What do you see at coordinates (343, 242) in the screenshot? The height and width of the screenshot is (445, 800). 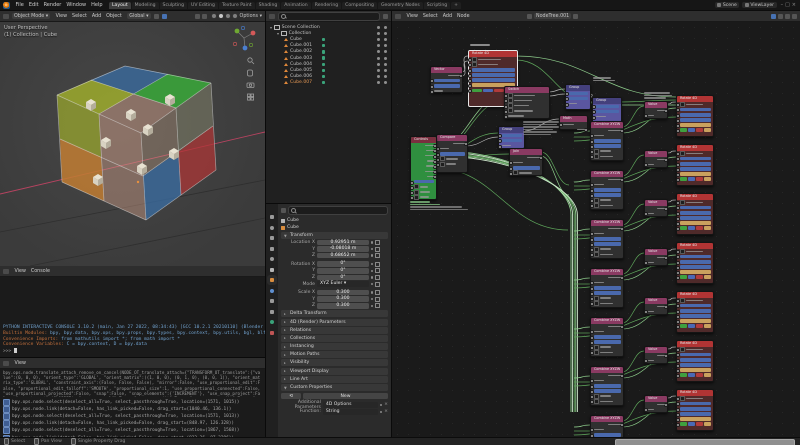 I see `transform-field: 0.92951 m` at bounding box center [343, 242].